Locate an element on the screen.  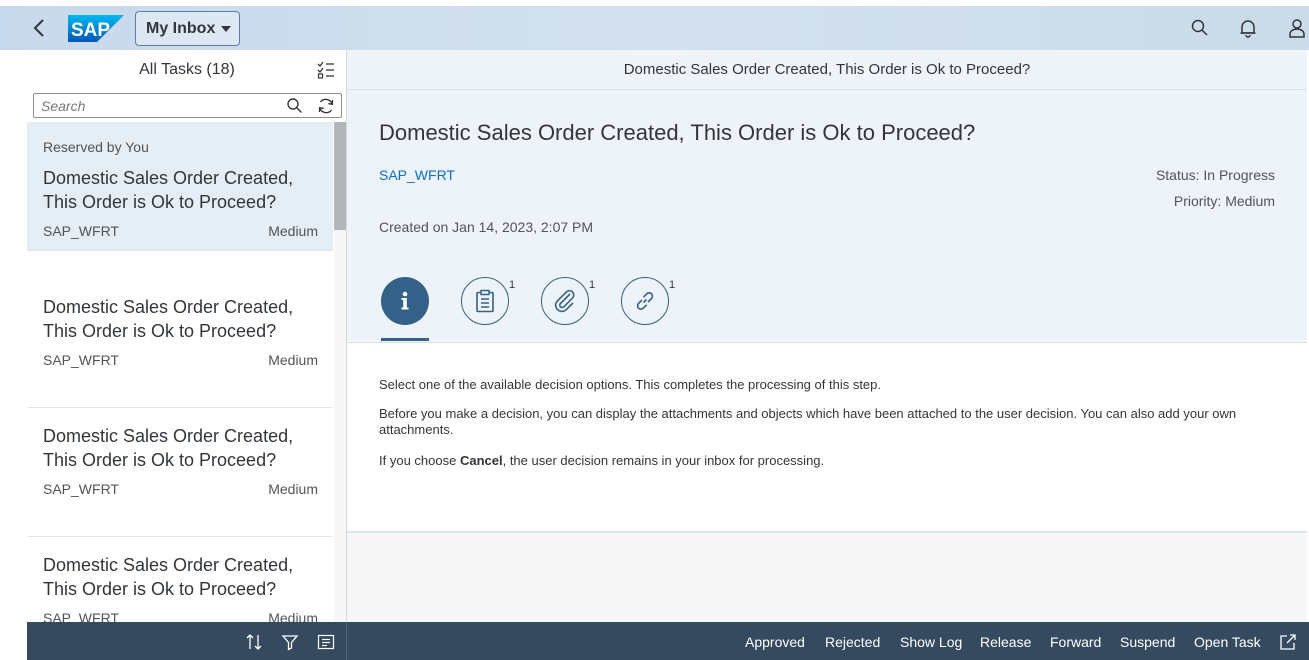
tab-information is located at coordinates (405, 301).